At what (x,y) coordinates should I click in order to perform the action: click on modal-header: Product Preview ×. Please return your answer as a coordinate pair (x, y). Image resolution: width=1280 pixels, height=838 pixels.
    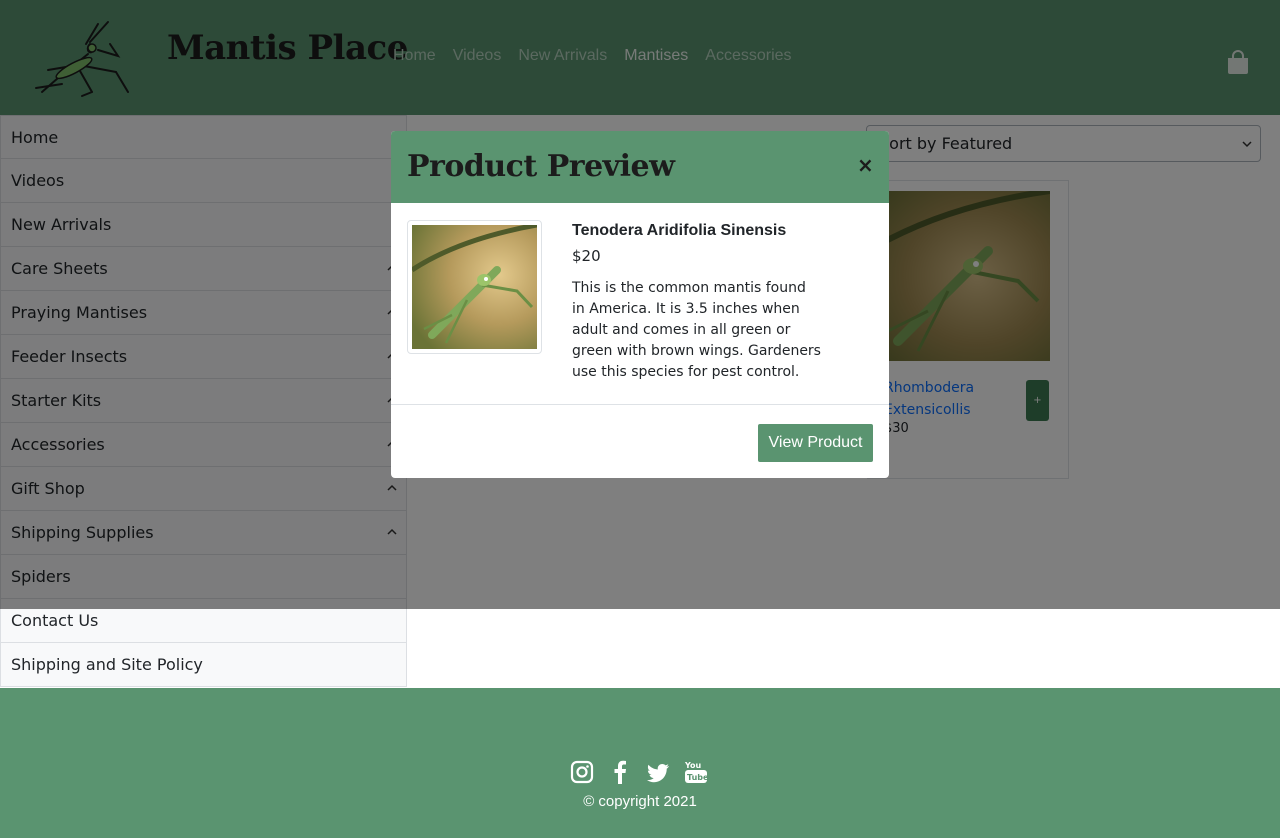
    Looking at the image, I should click on (640, 167).